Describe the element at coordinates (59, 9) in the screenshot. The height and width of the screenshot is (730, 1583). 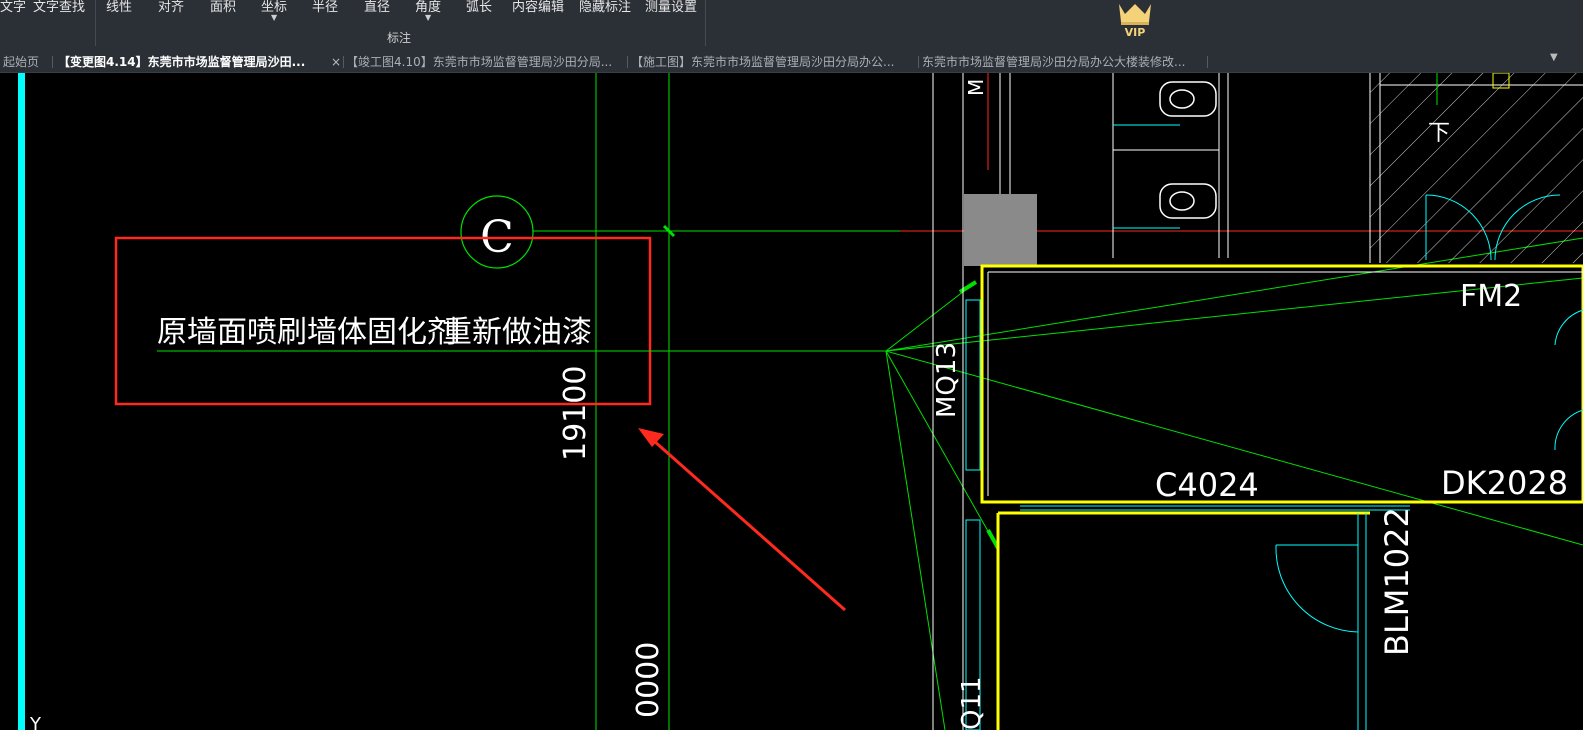
I see `tool-text-find: 文字查找` at that location.